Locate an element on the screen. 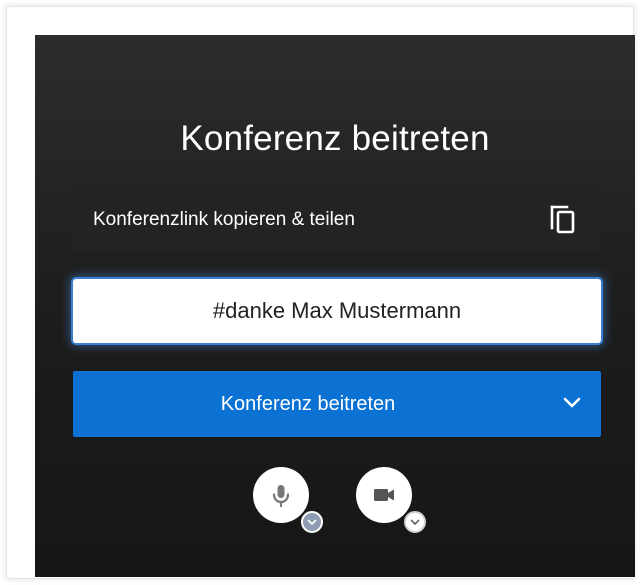  share-link-row: Konferenzlink kopieren & teilen is located at coordinates (337, 219).